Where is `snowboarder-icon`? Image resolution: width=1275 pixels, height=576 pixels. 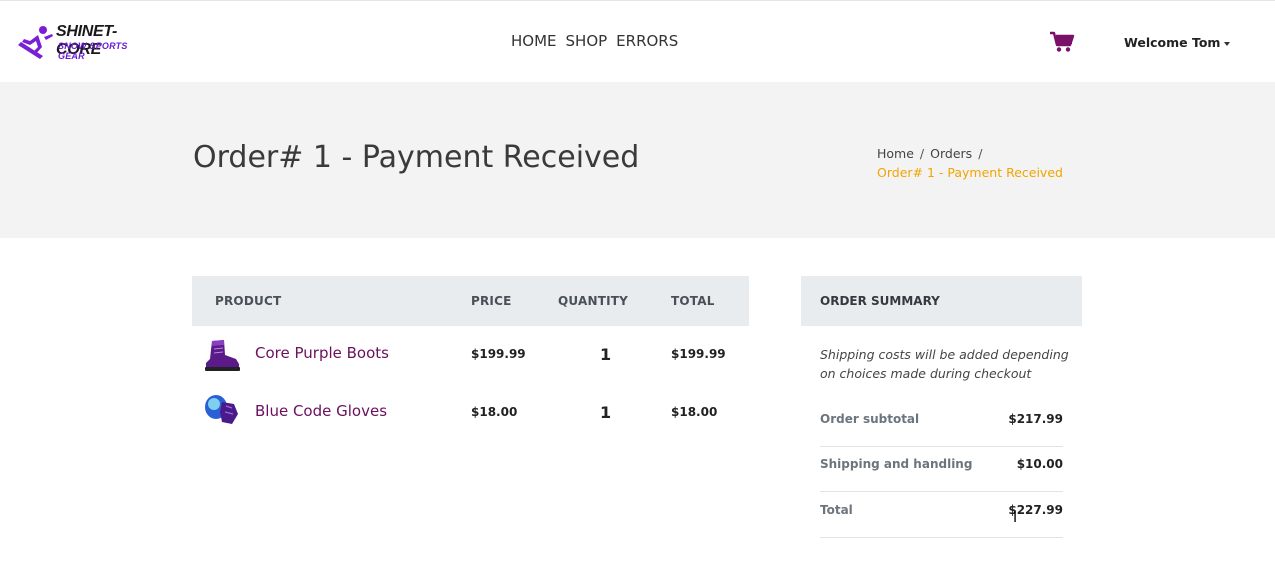 snowboarder-icon is located at coordinates (35, 42).